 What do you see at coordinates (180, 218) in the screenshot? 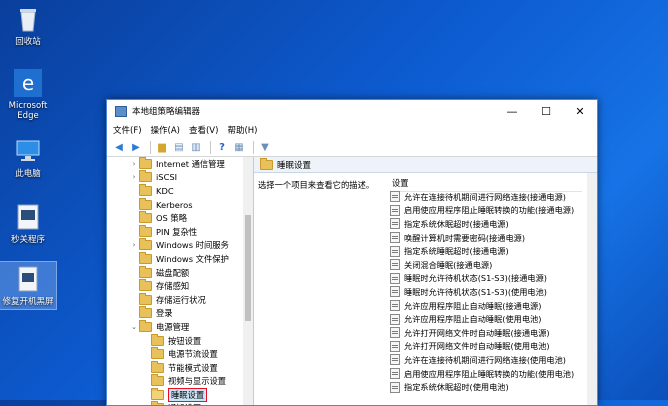
I see `tree-item: OS 策略` at bounding box center [180, 218].